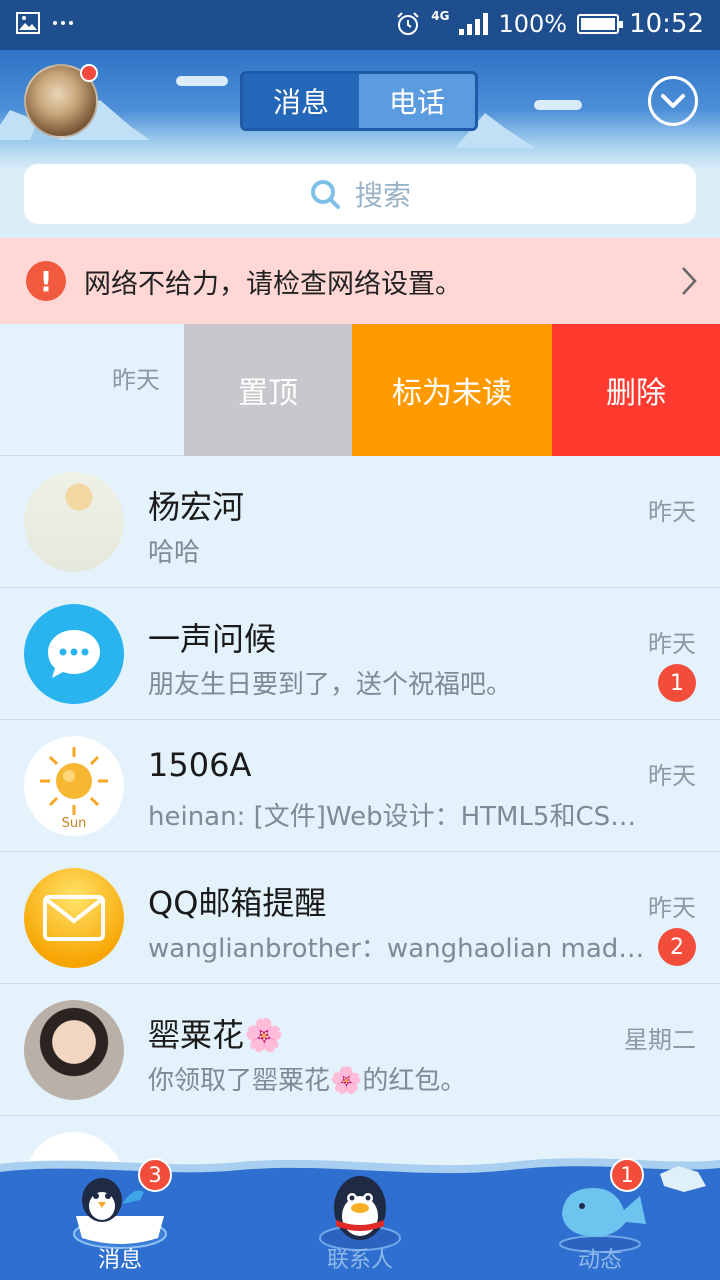 The image size is (720, 1280). What do you see at coordinates (28, 23) in the screenshot?
I see `image-icon` at bounding box center [28, 23].